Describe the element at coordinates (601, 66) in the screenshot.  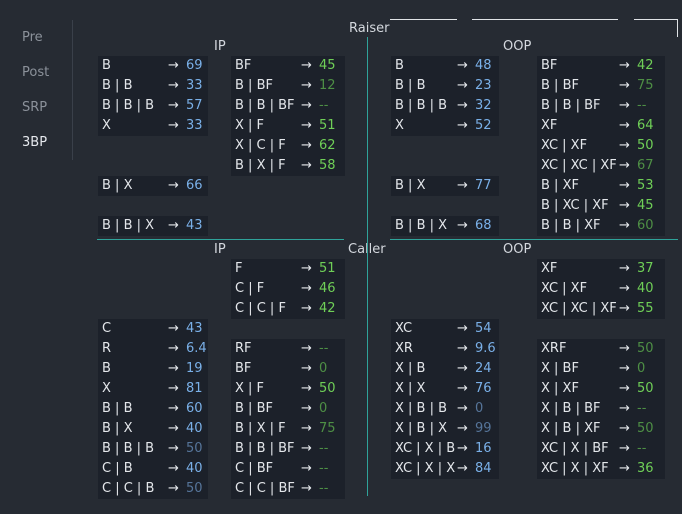
I see `stat-row: BF → 42` at that location.